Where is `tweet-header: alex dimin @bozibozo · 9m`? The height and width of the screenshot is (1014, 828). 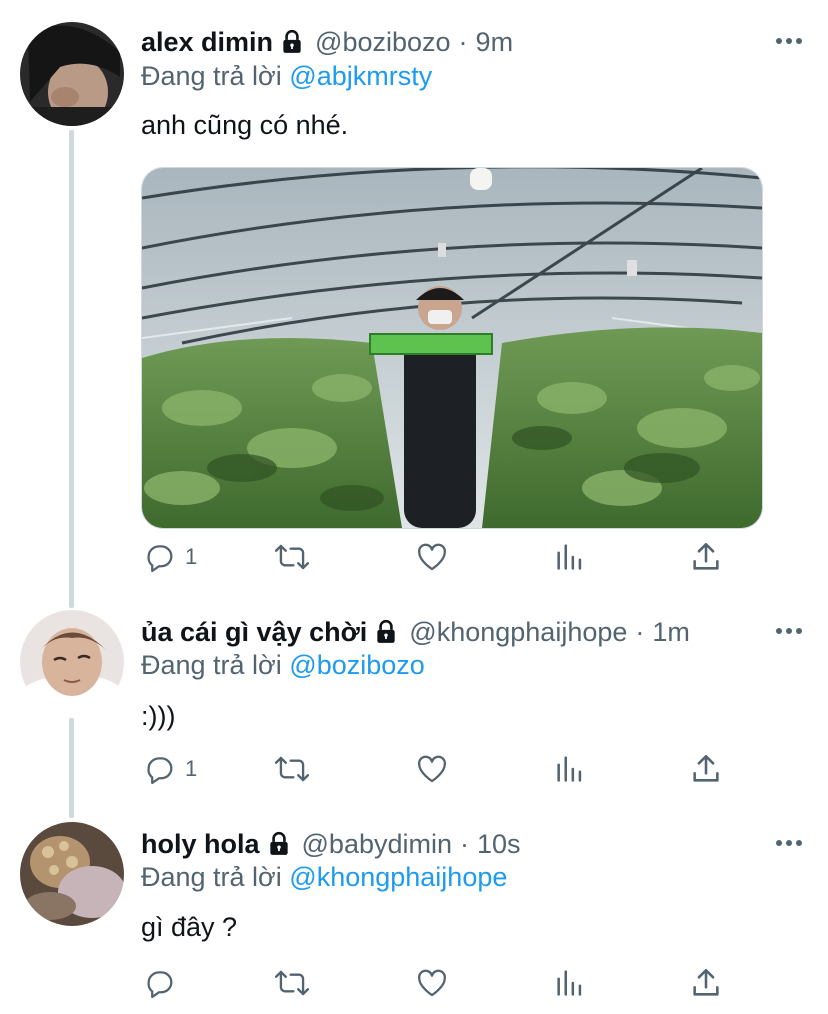 tweet-header: alex dimin @bozibozo · 9m is located at coordinates (327, 42).